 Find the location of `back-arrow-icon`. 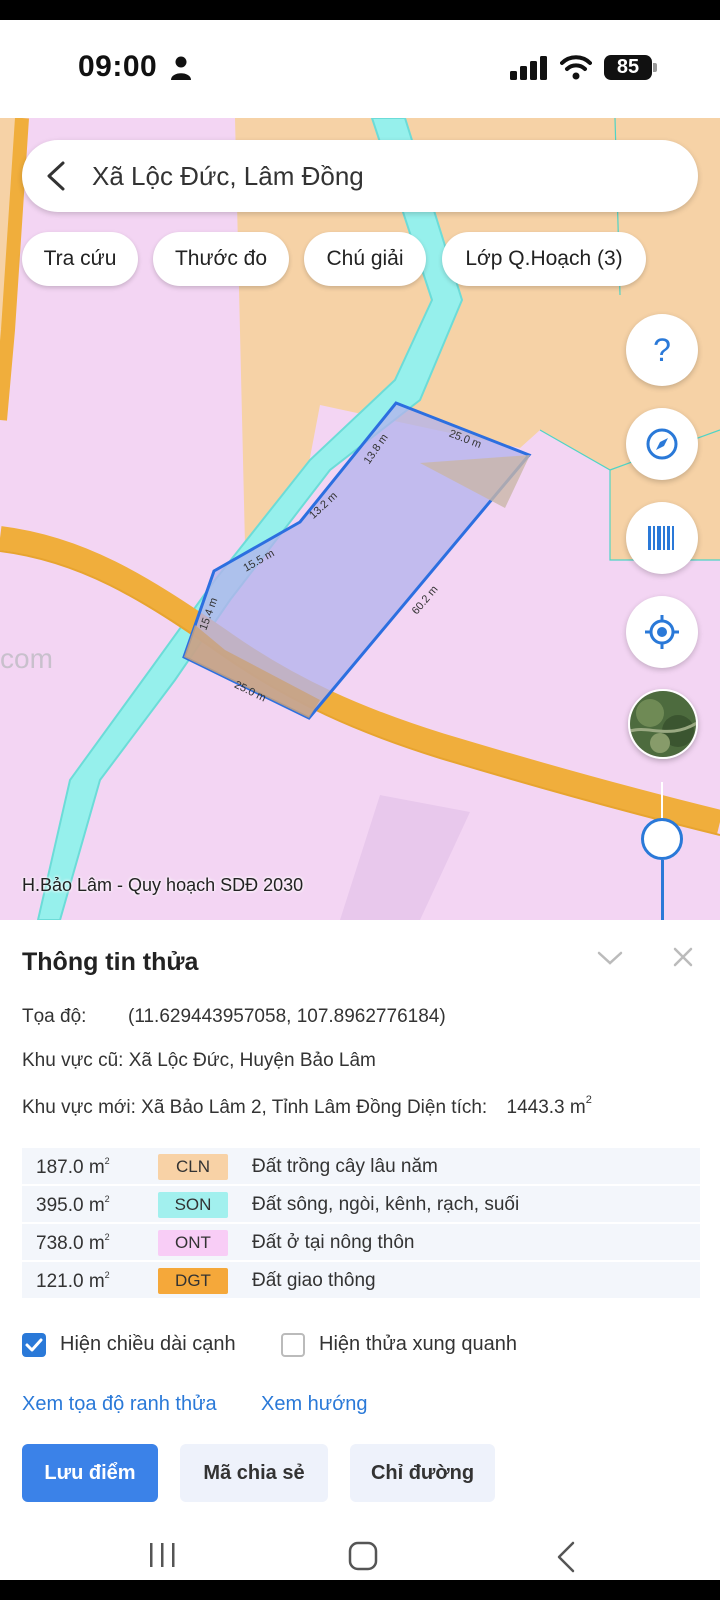

back-arrow-icon is located at coordinates (56, 176).